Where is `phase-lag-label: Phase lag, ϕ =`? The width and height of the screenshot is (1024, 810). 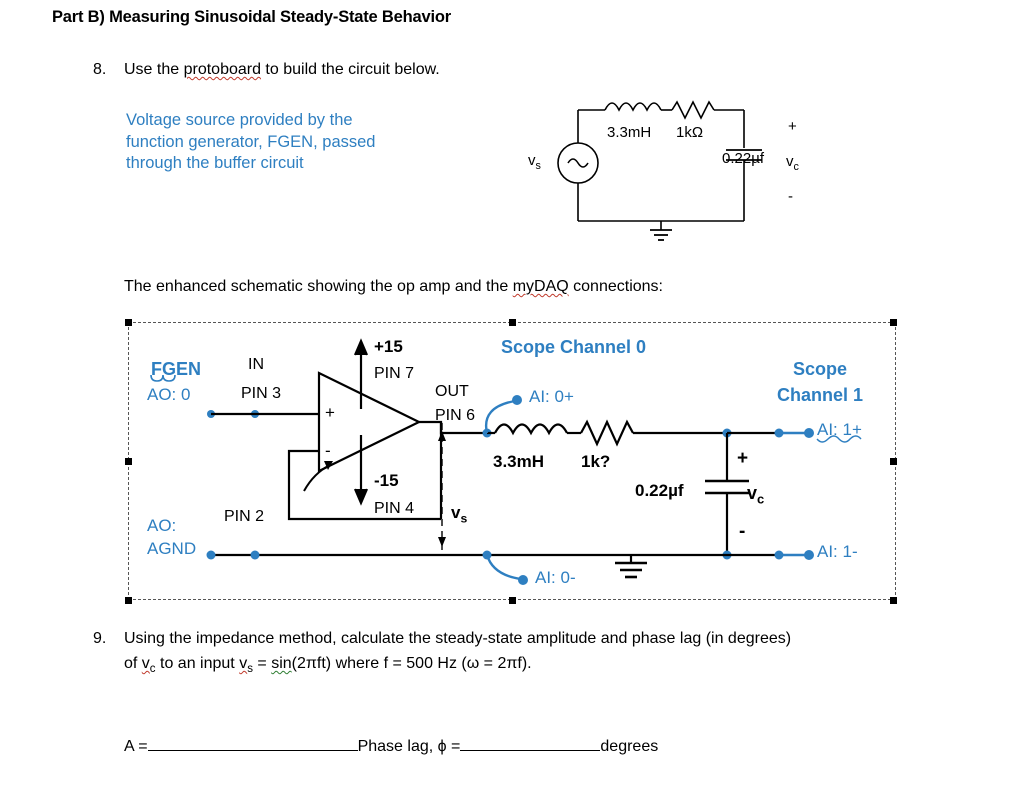
phase-lag-label: Phase lag, ϕ = is located at coordinates (409, 746).